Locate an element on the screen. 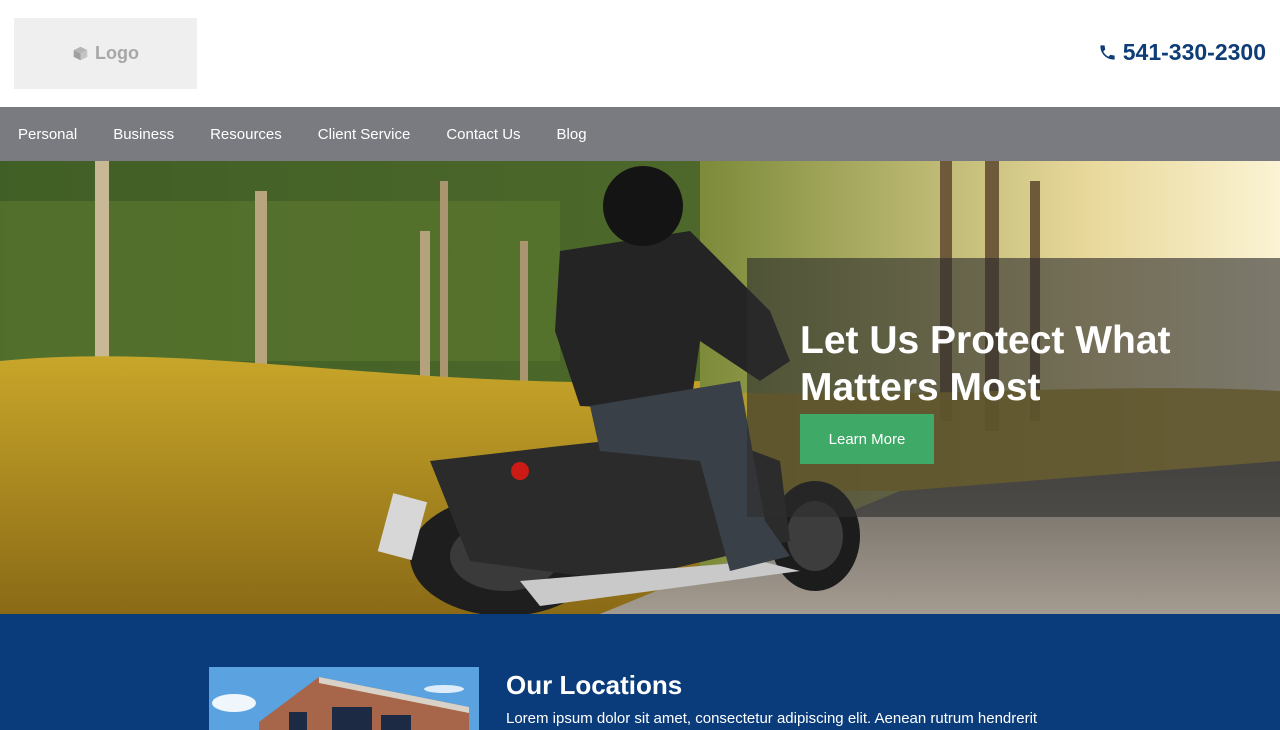 Image resolution: width=1280 pixels, height=730 pixels. nav-item-personal: Personal is located at coordinates (47, 134).